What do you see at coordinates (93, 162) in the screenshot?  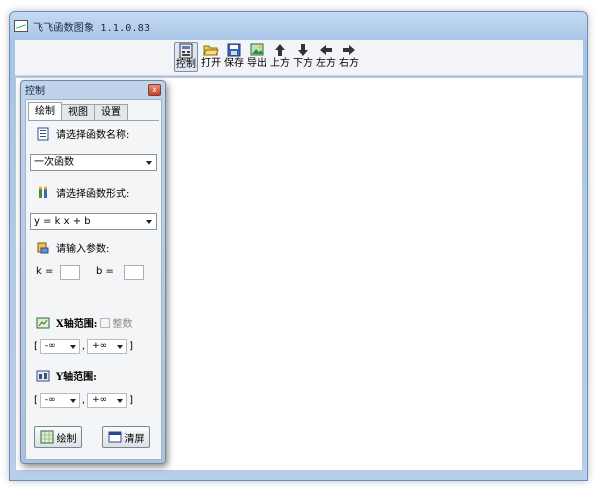 I see `func-name-select: 一次函数` at bounding box center [93, 162].